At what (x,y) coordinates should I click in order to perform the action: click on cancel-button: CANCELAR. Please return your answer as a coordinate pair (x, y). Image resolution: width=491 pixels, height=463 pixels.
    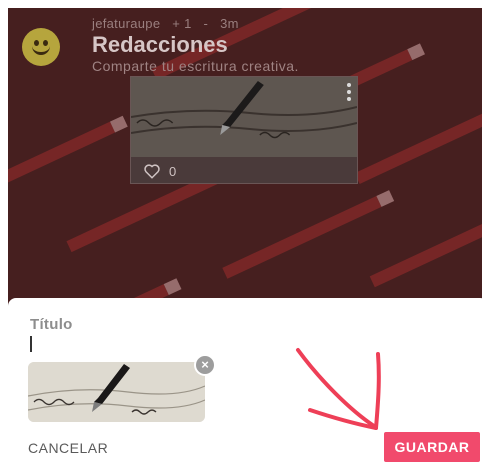
    Looking at the image, I should click on (68, 448).